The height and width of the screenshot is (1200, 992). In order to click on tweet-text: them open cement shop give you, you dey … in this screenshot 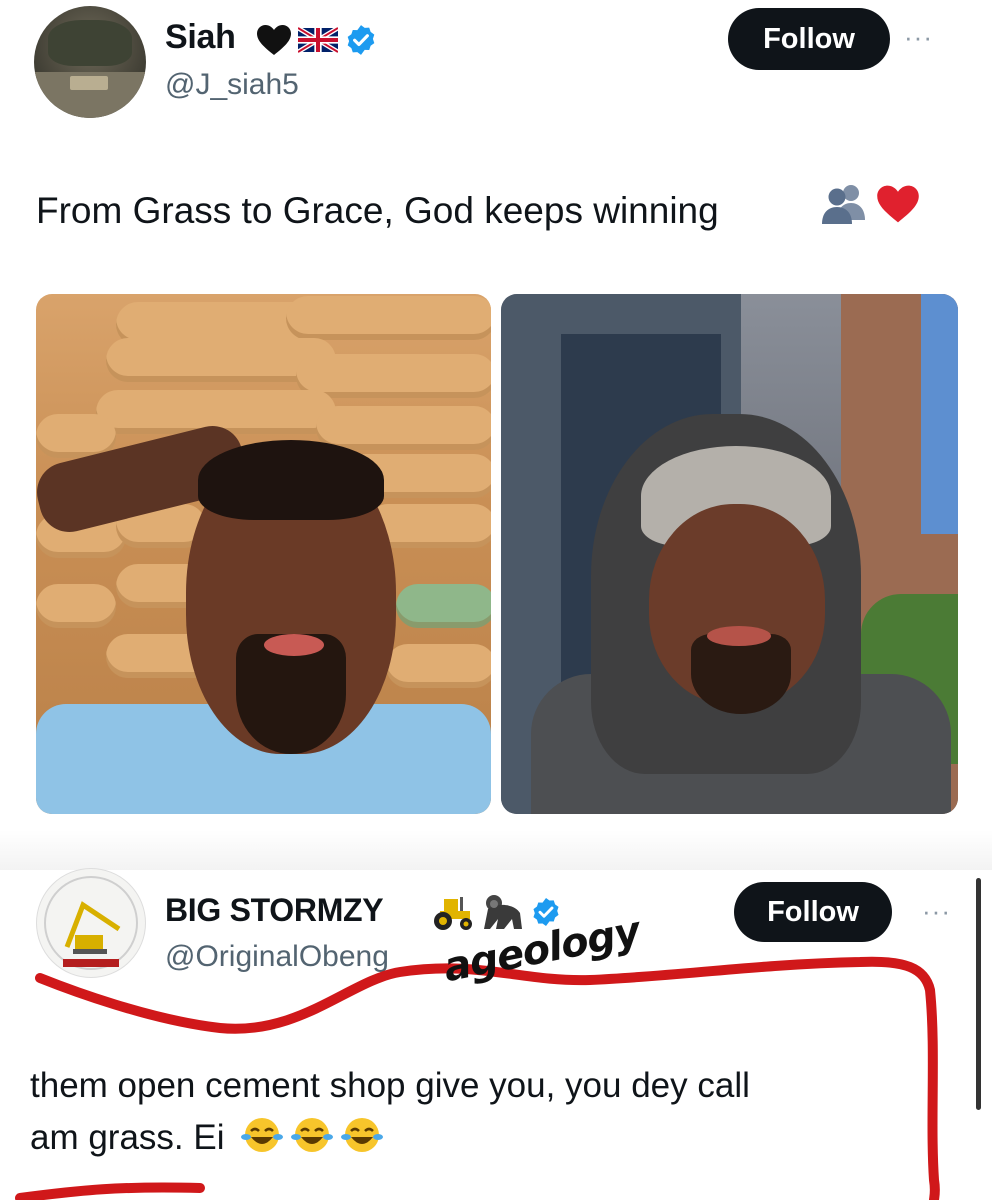, I will do `click(480, 1115)`.